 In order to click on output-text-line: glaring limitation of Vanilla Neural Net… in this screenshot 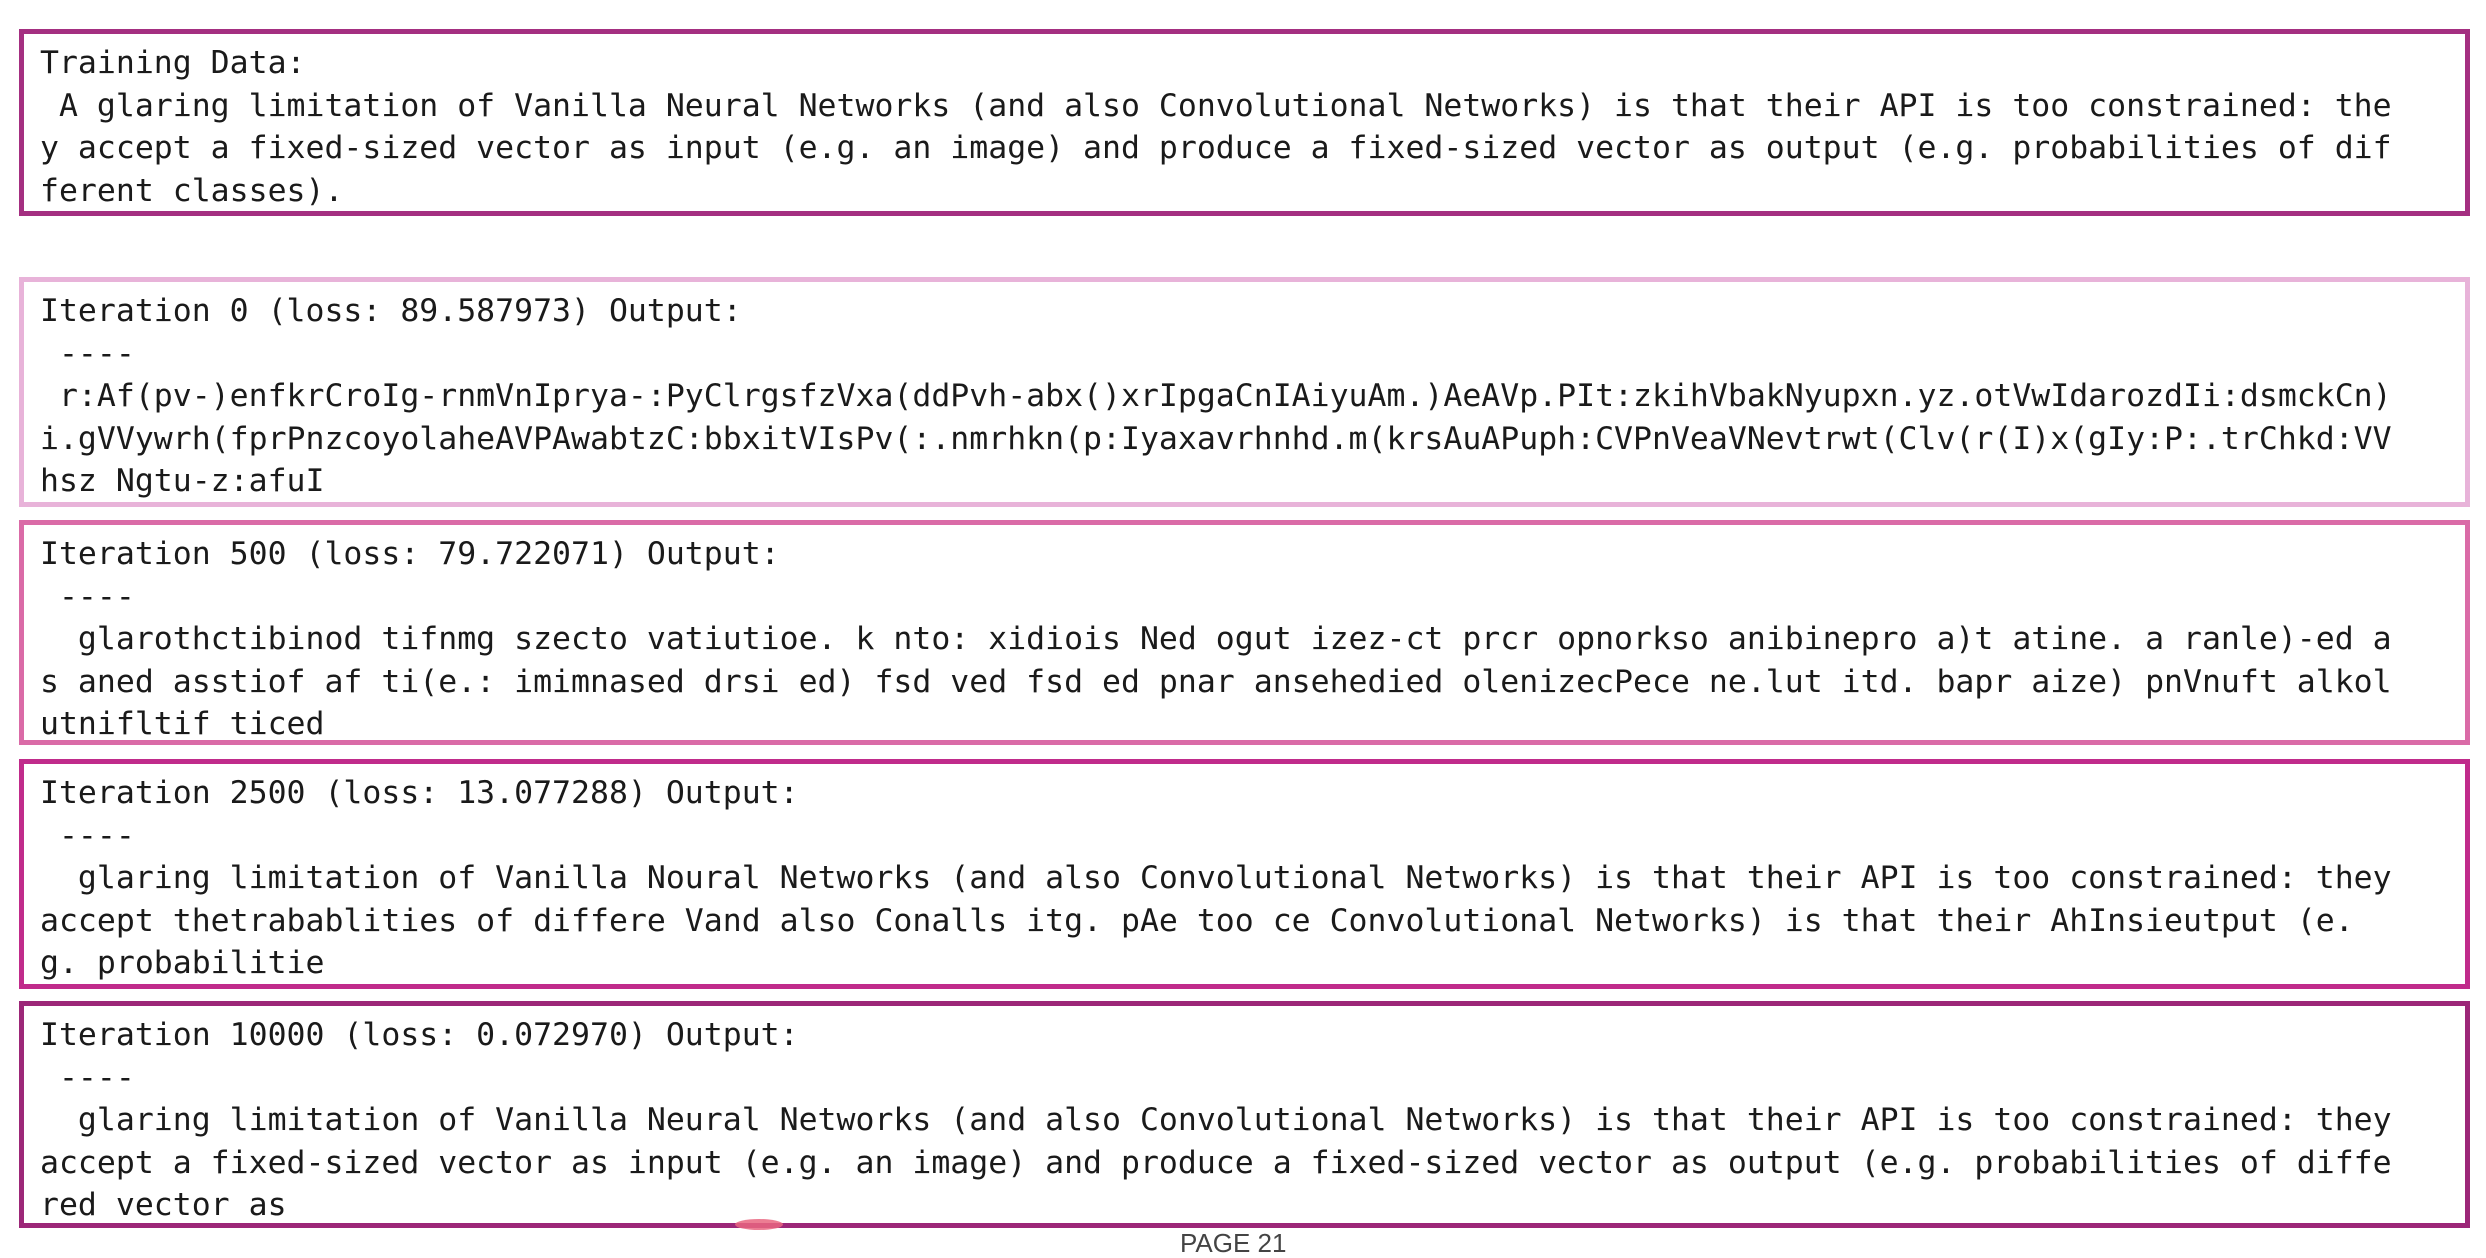, I will do `click(1216, 1120)`.